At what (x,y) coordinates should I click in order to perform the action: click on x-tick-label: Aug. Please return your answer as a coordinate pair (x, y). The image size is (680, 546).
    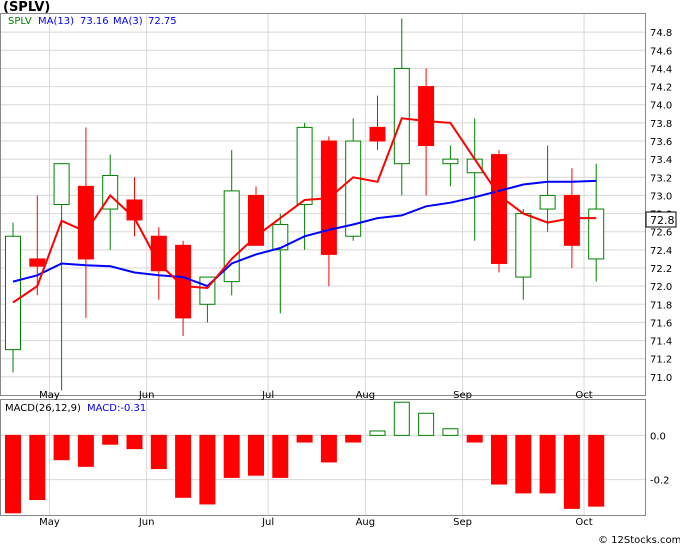
    Looking at the image, I should click on (366, 395).